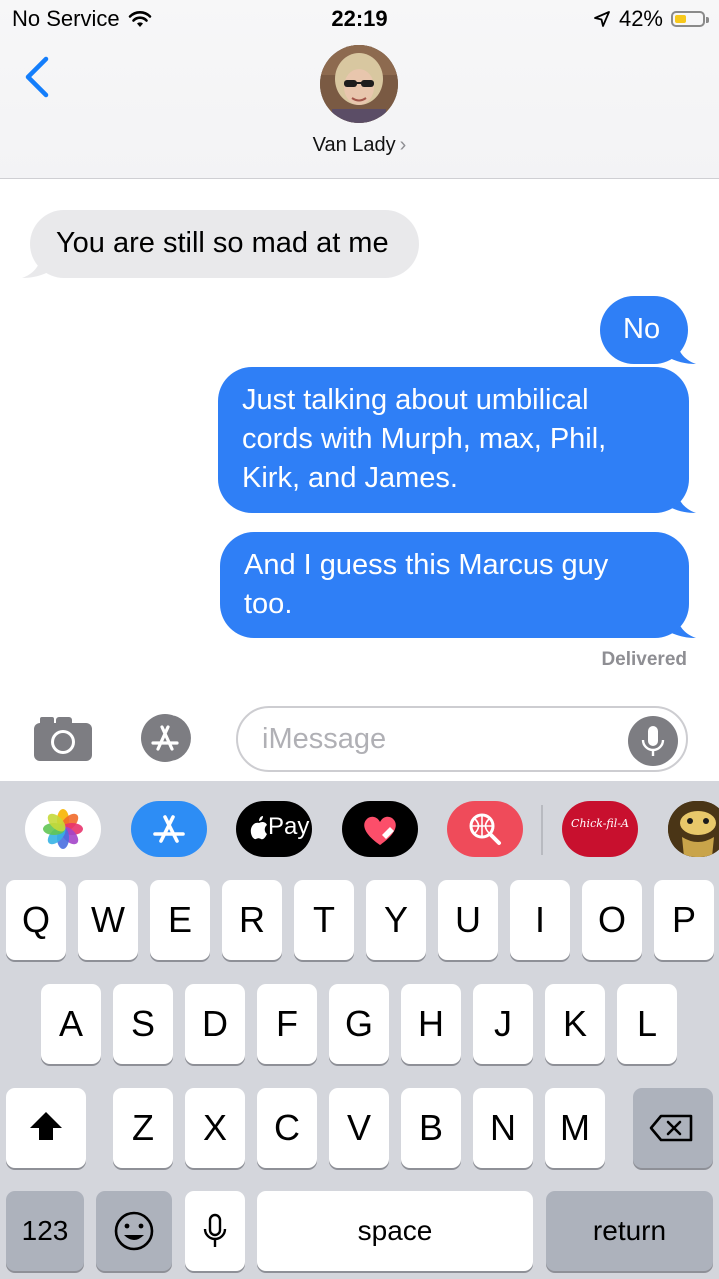  I want to click on key-r: R, so click(252, 920).